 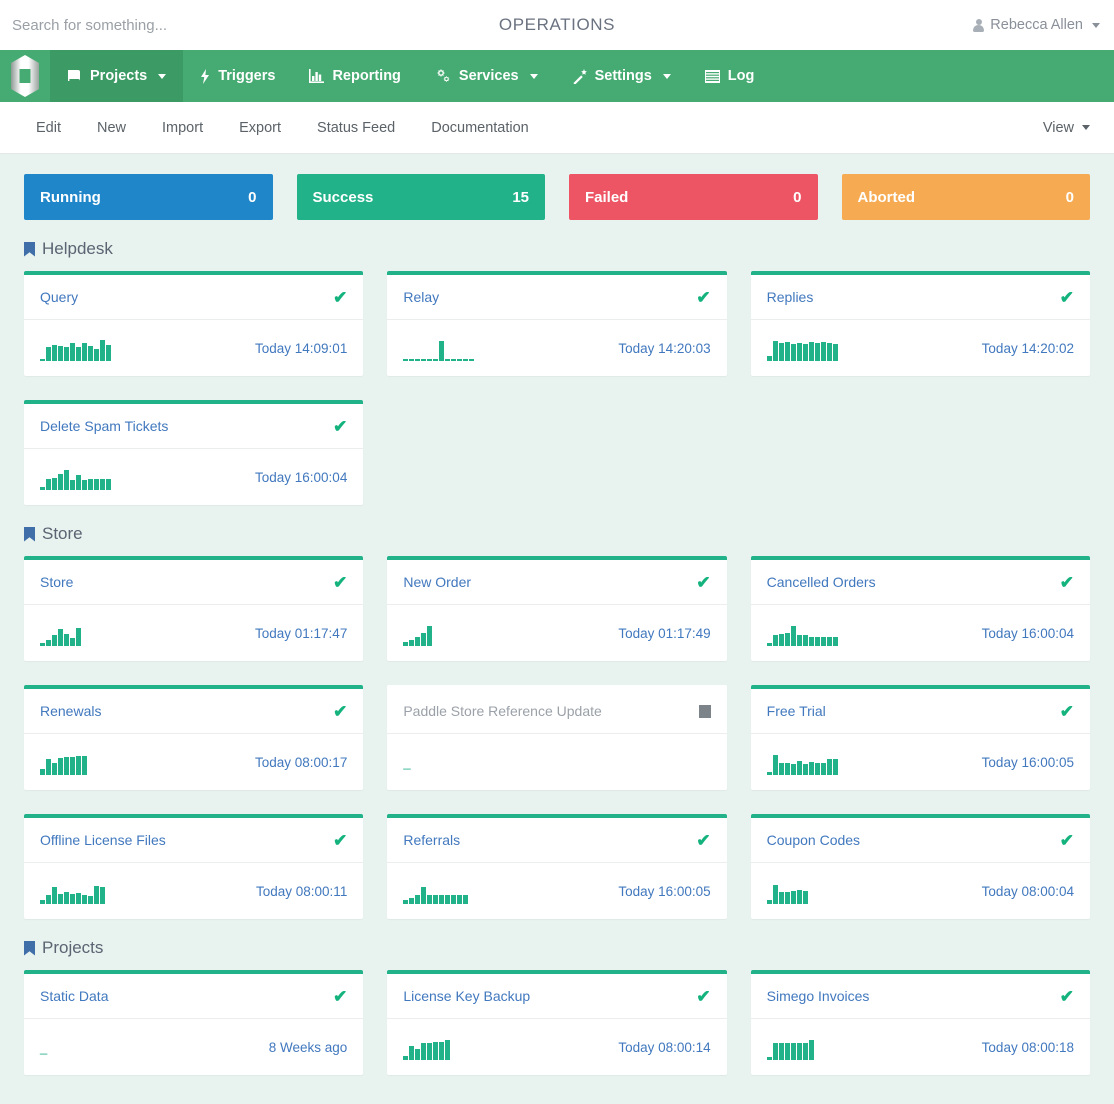 I want to click on nav-label: Projects, so click(x=119, y=76).